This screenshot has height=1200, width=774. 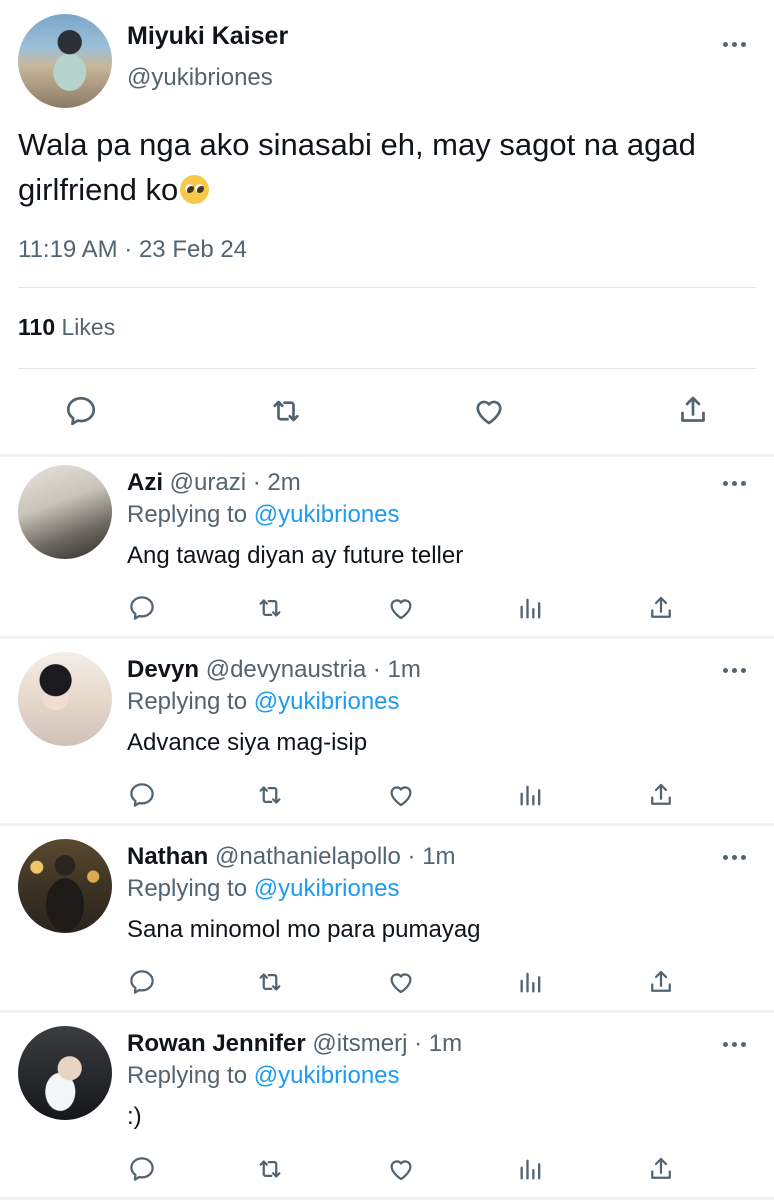 What do you see at coordinates (277, 482) in the screenshot?
I see `reply-time: · 2m` at bounding box center [277, 482].